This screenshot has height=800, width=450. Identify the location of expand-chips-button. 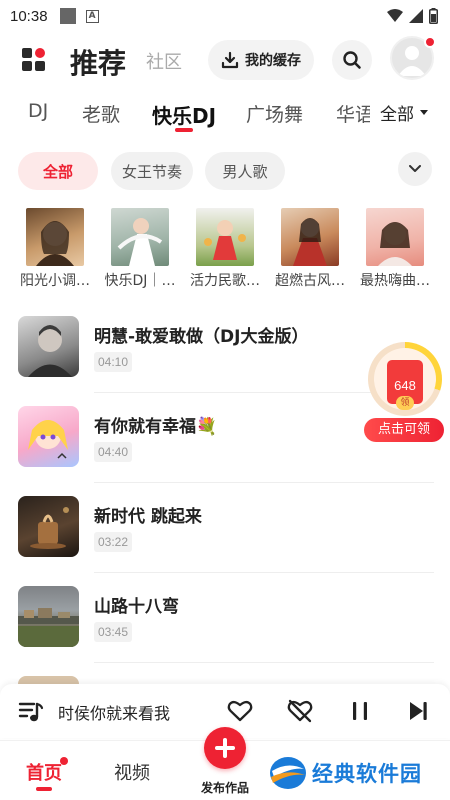
(415, 169).